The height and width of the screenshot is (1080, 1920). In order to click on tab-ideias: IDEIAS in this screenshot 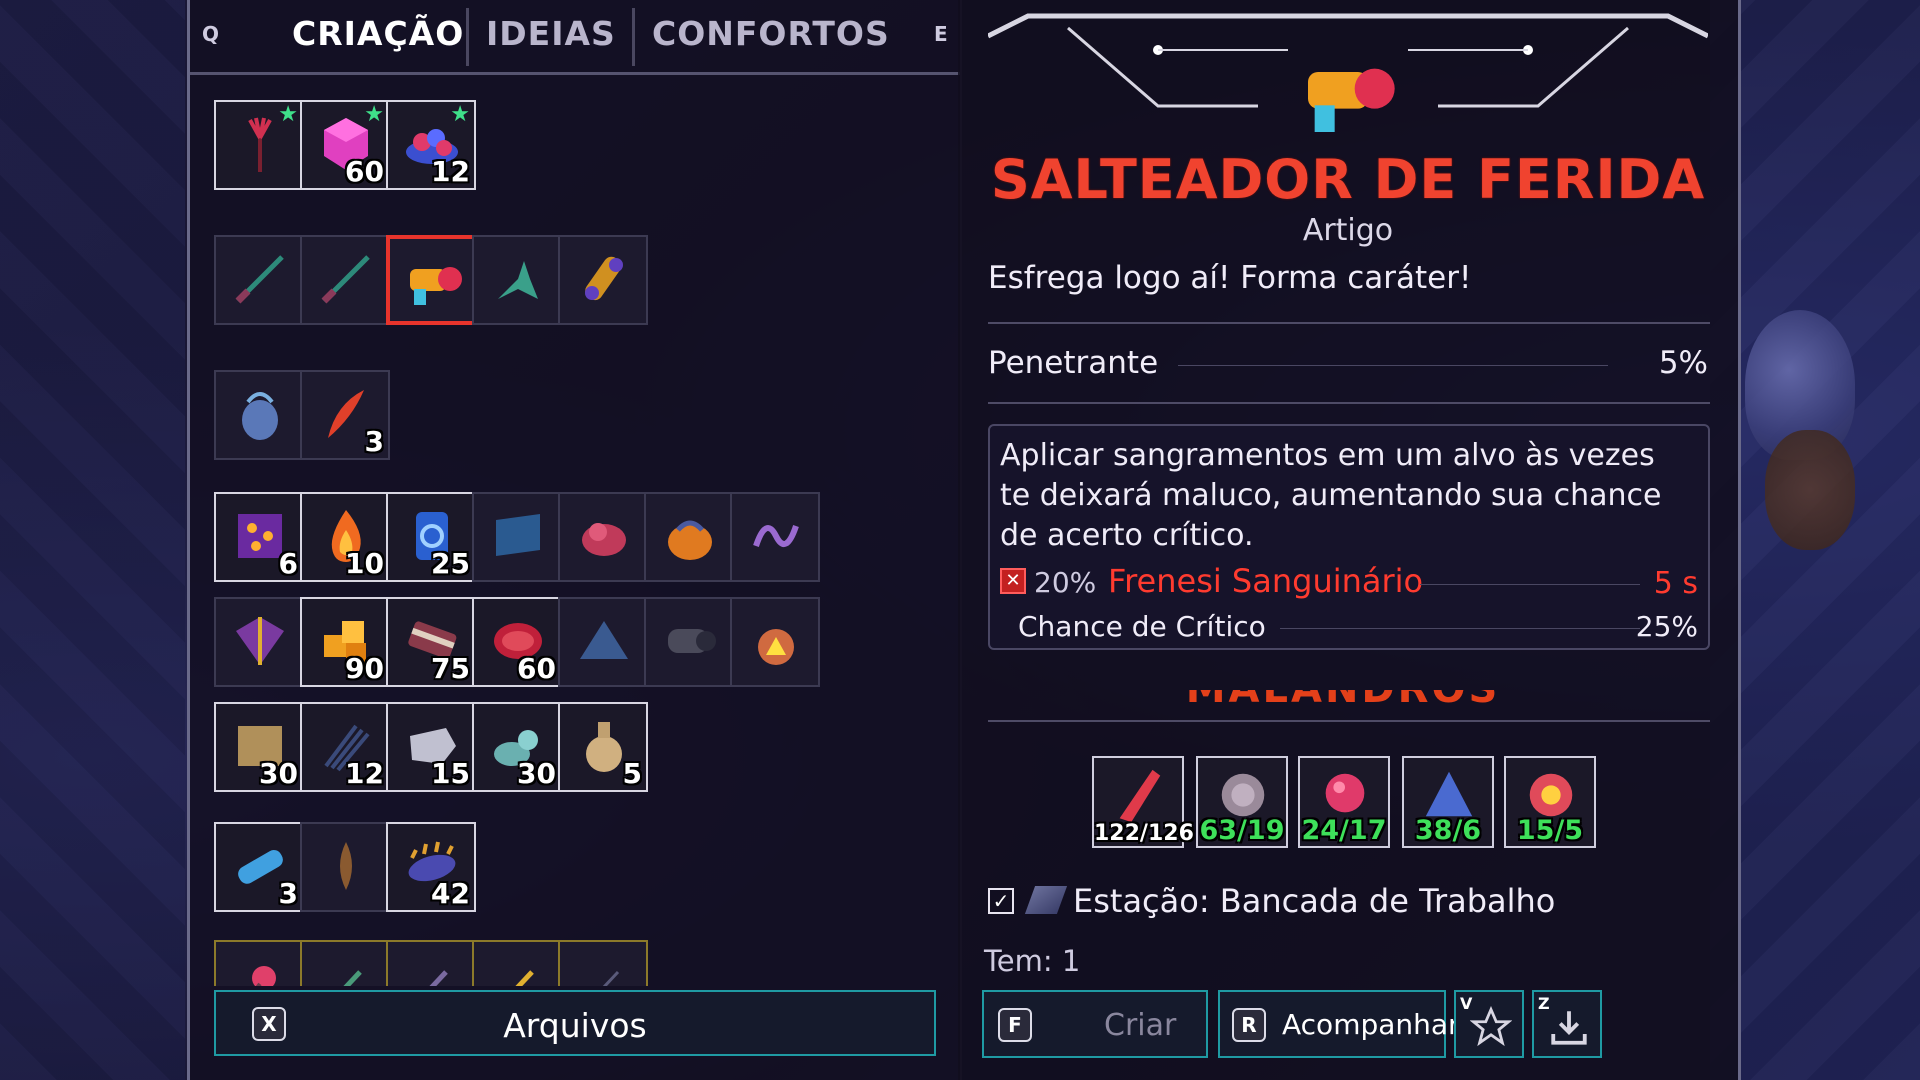, I will do `click(551, 33)`.